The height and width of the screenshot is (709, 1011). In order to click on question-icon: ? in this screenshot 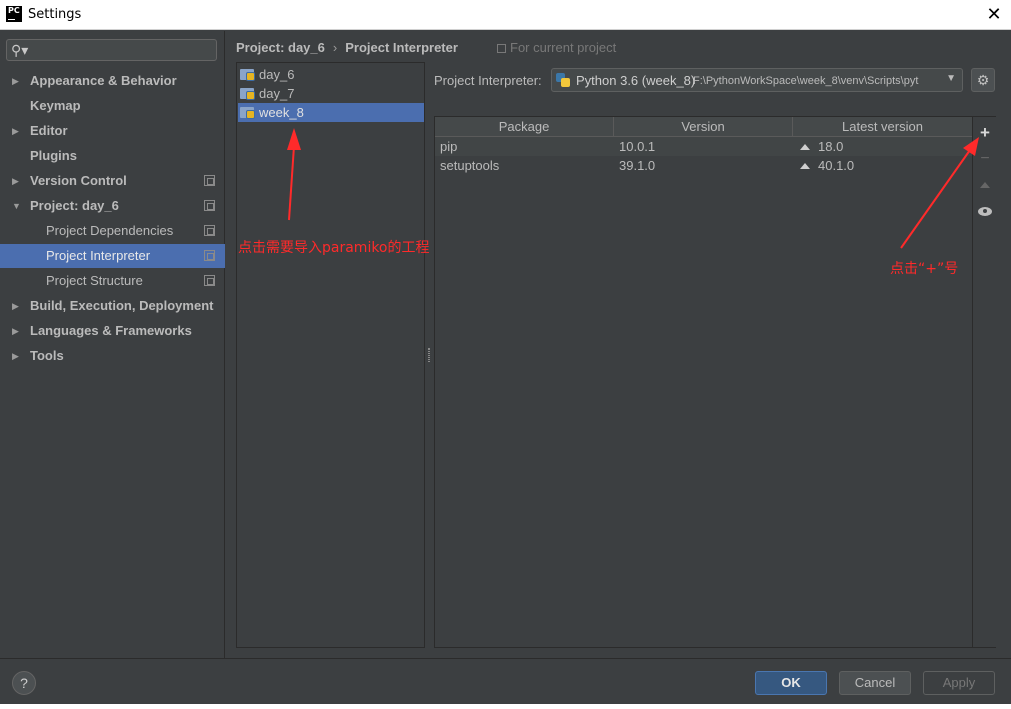, I will do `click(24, 683)`.